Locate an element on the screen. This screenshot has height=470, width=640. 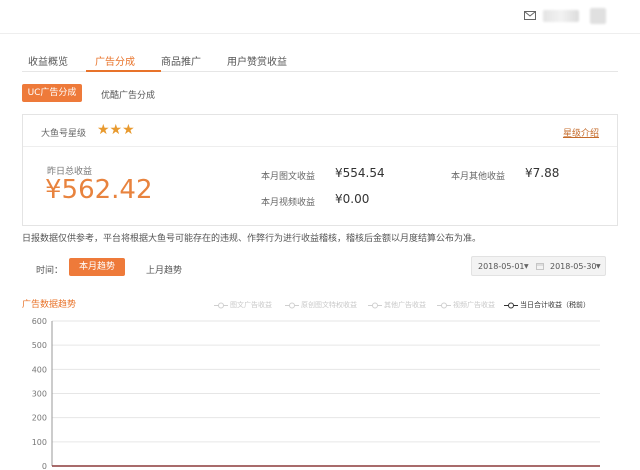
y-tick-label: 100 is located at coordinates (39, 442).